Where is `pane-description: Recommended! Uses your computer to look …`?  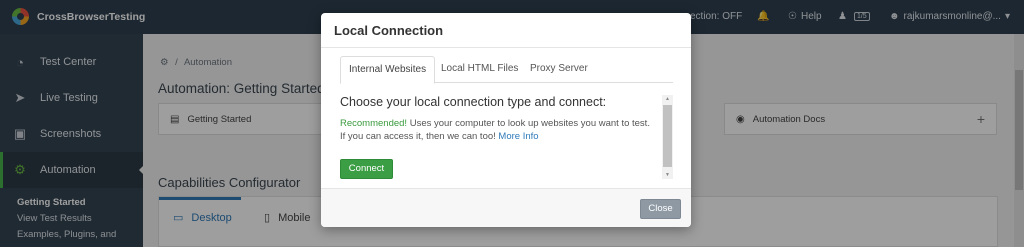
pane-description: Recommended! Uses your computer to look … is located at coordinates (497, 130).